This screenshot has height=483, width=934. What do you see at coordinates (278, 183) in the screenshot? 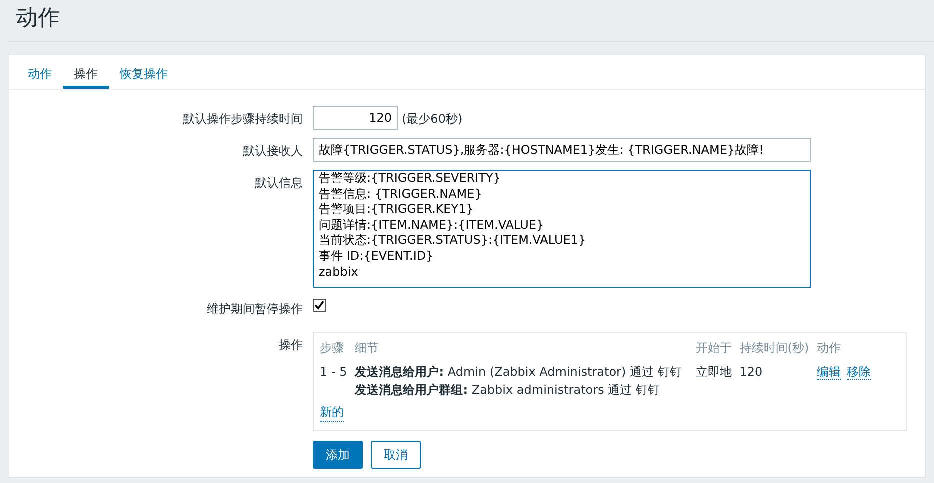
I see `field-label: 默认信息` at bounding box center [278, 183].